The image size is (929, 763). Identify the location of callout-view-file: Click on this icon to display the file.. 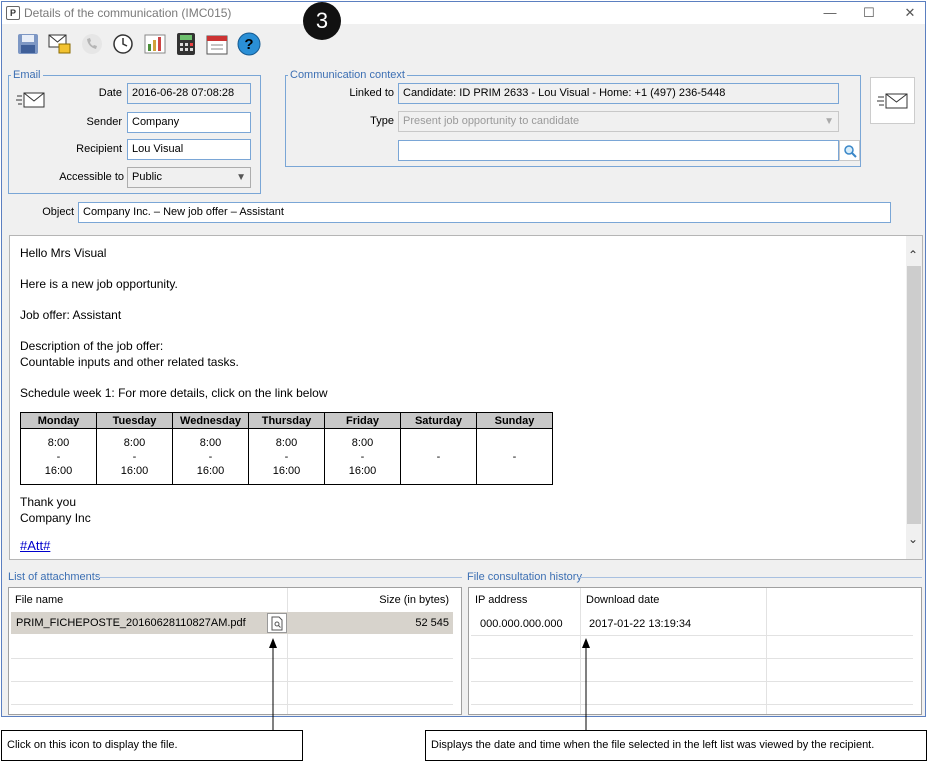
(152, 745).